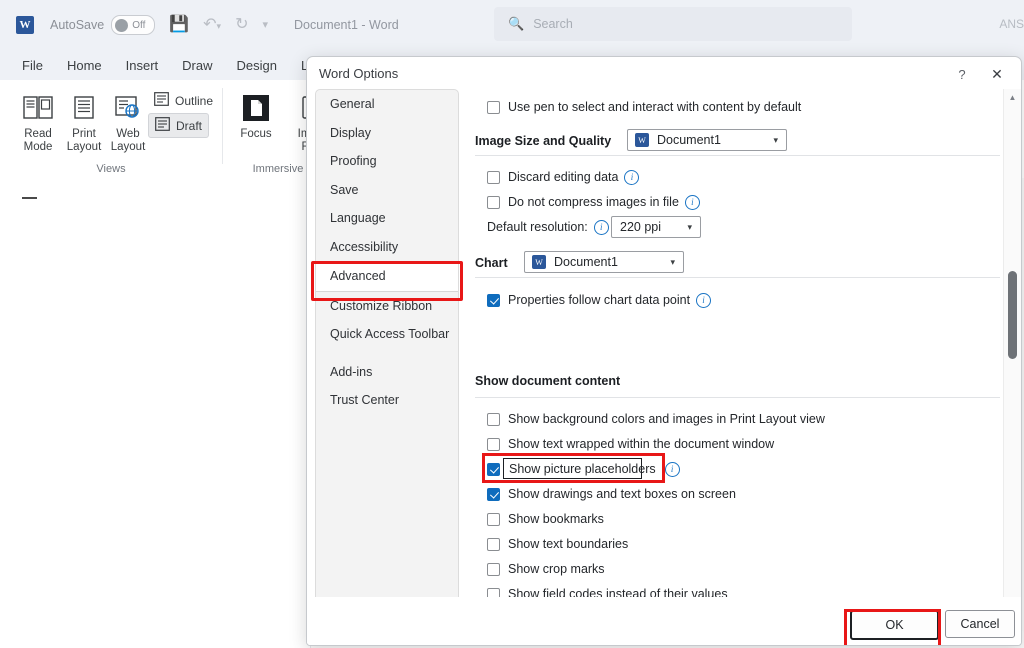  Describe the element at coordinates (256, 108) in the screenshot. I see `focus-icon` at that location.